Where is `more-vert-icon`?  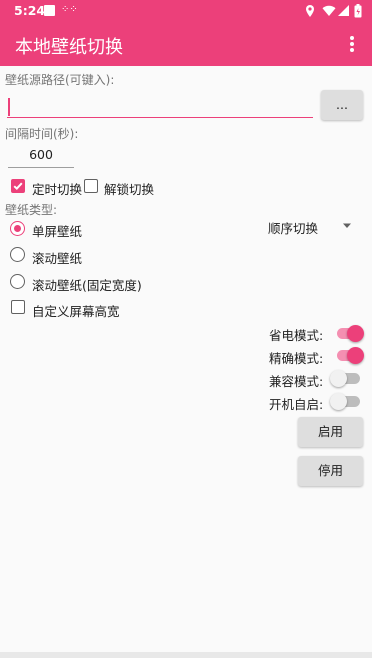 more-vert-icon is located at coordinates (352, 44).